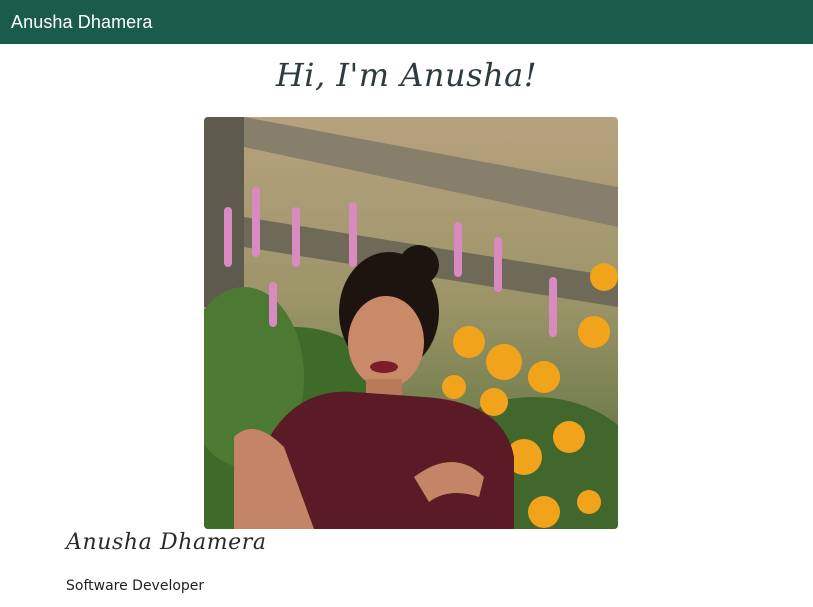  Describe the element at coordinates (406, 22) in the screenshot. I see `top-navbar: Anusha Dhamera` at that location.